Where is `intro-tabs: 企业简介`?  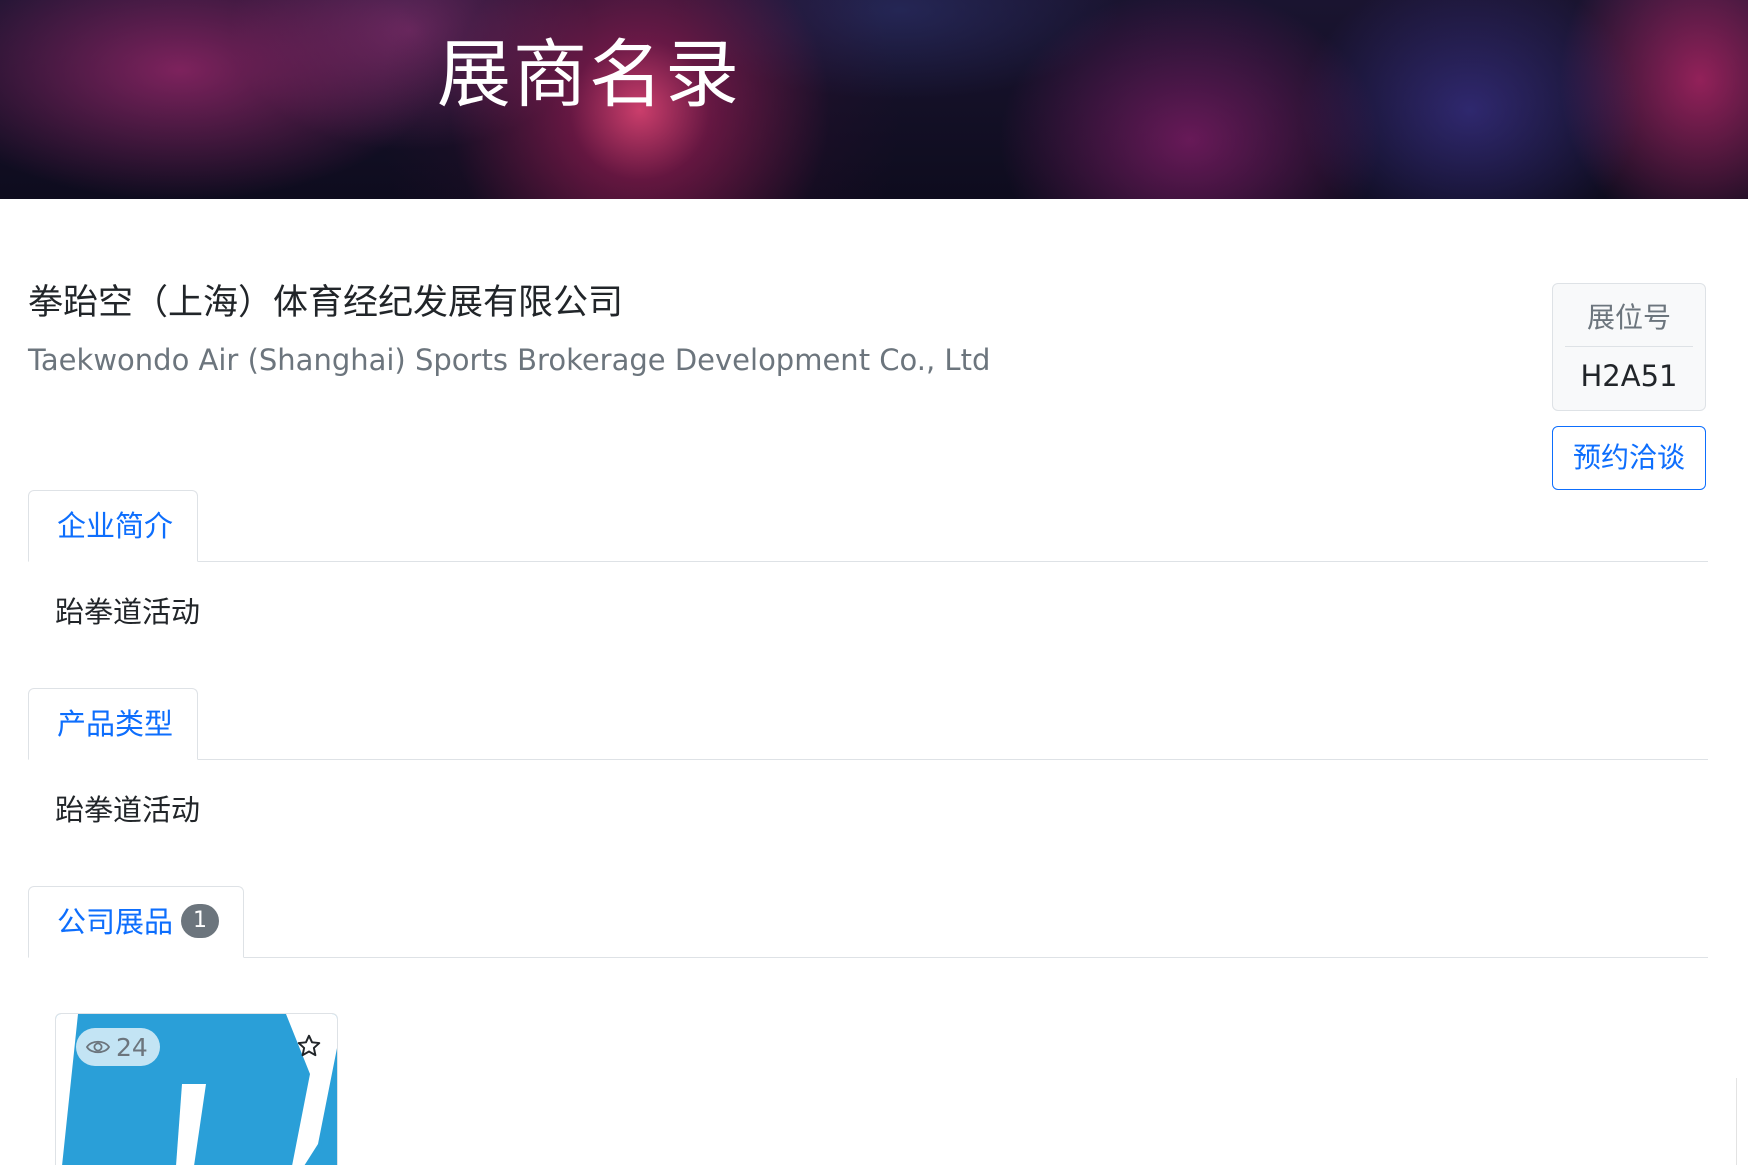 intro-tabs: 企业简介 is located at coordinates (868, 526).